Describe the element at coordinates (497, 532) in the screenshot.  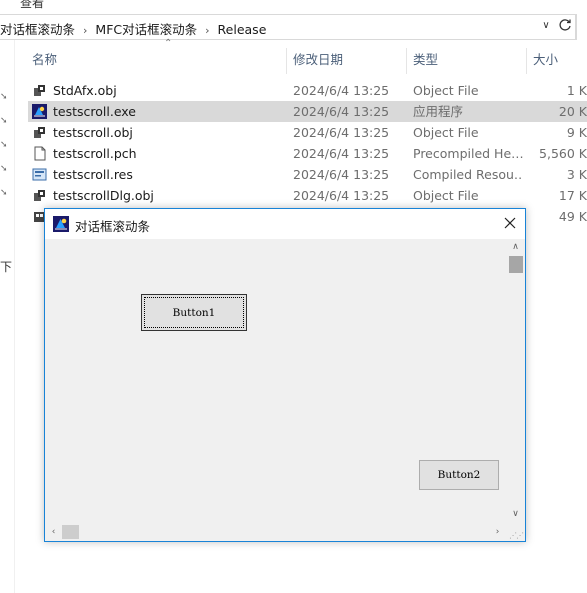
I see `scroll-right-arrow-icon: ›` at that location.